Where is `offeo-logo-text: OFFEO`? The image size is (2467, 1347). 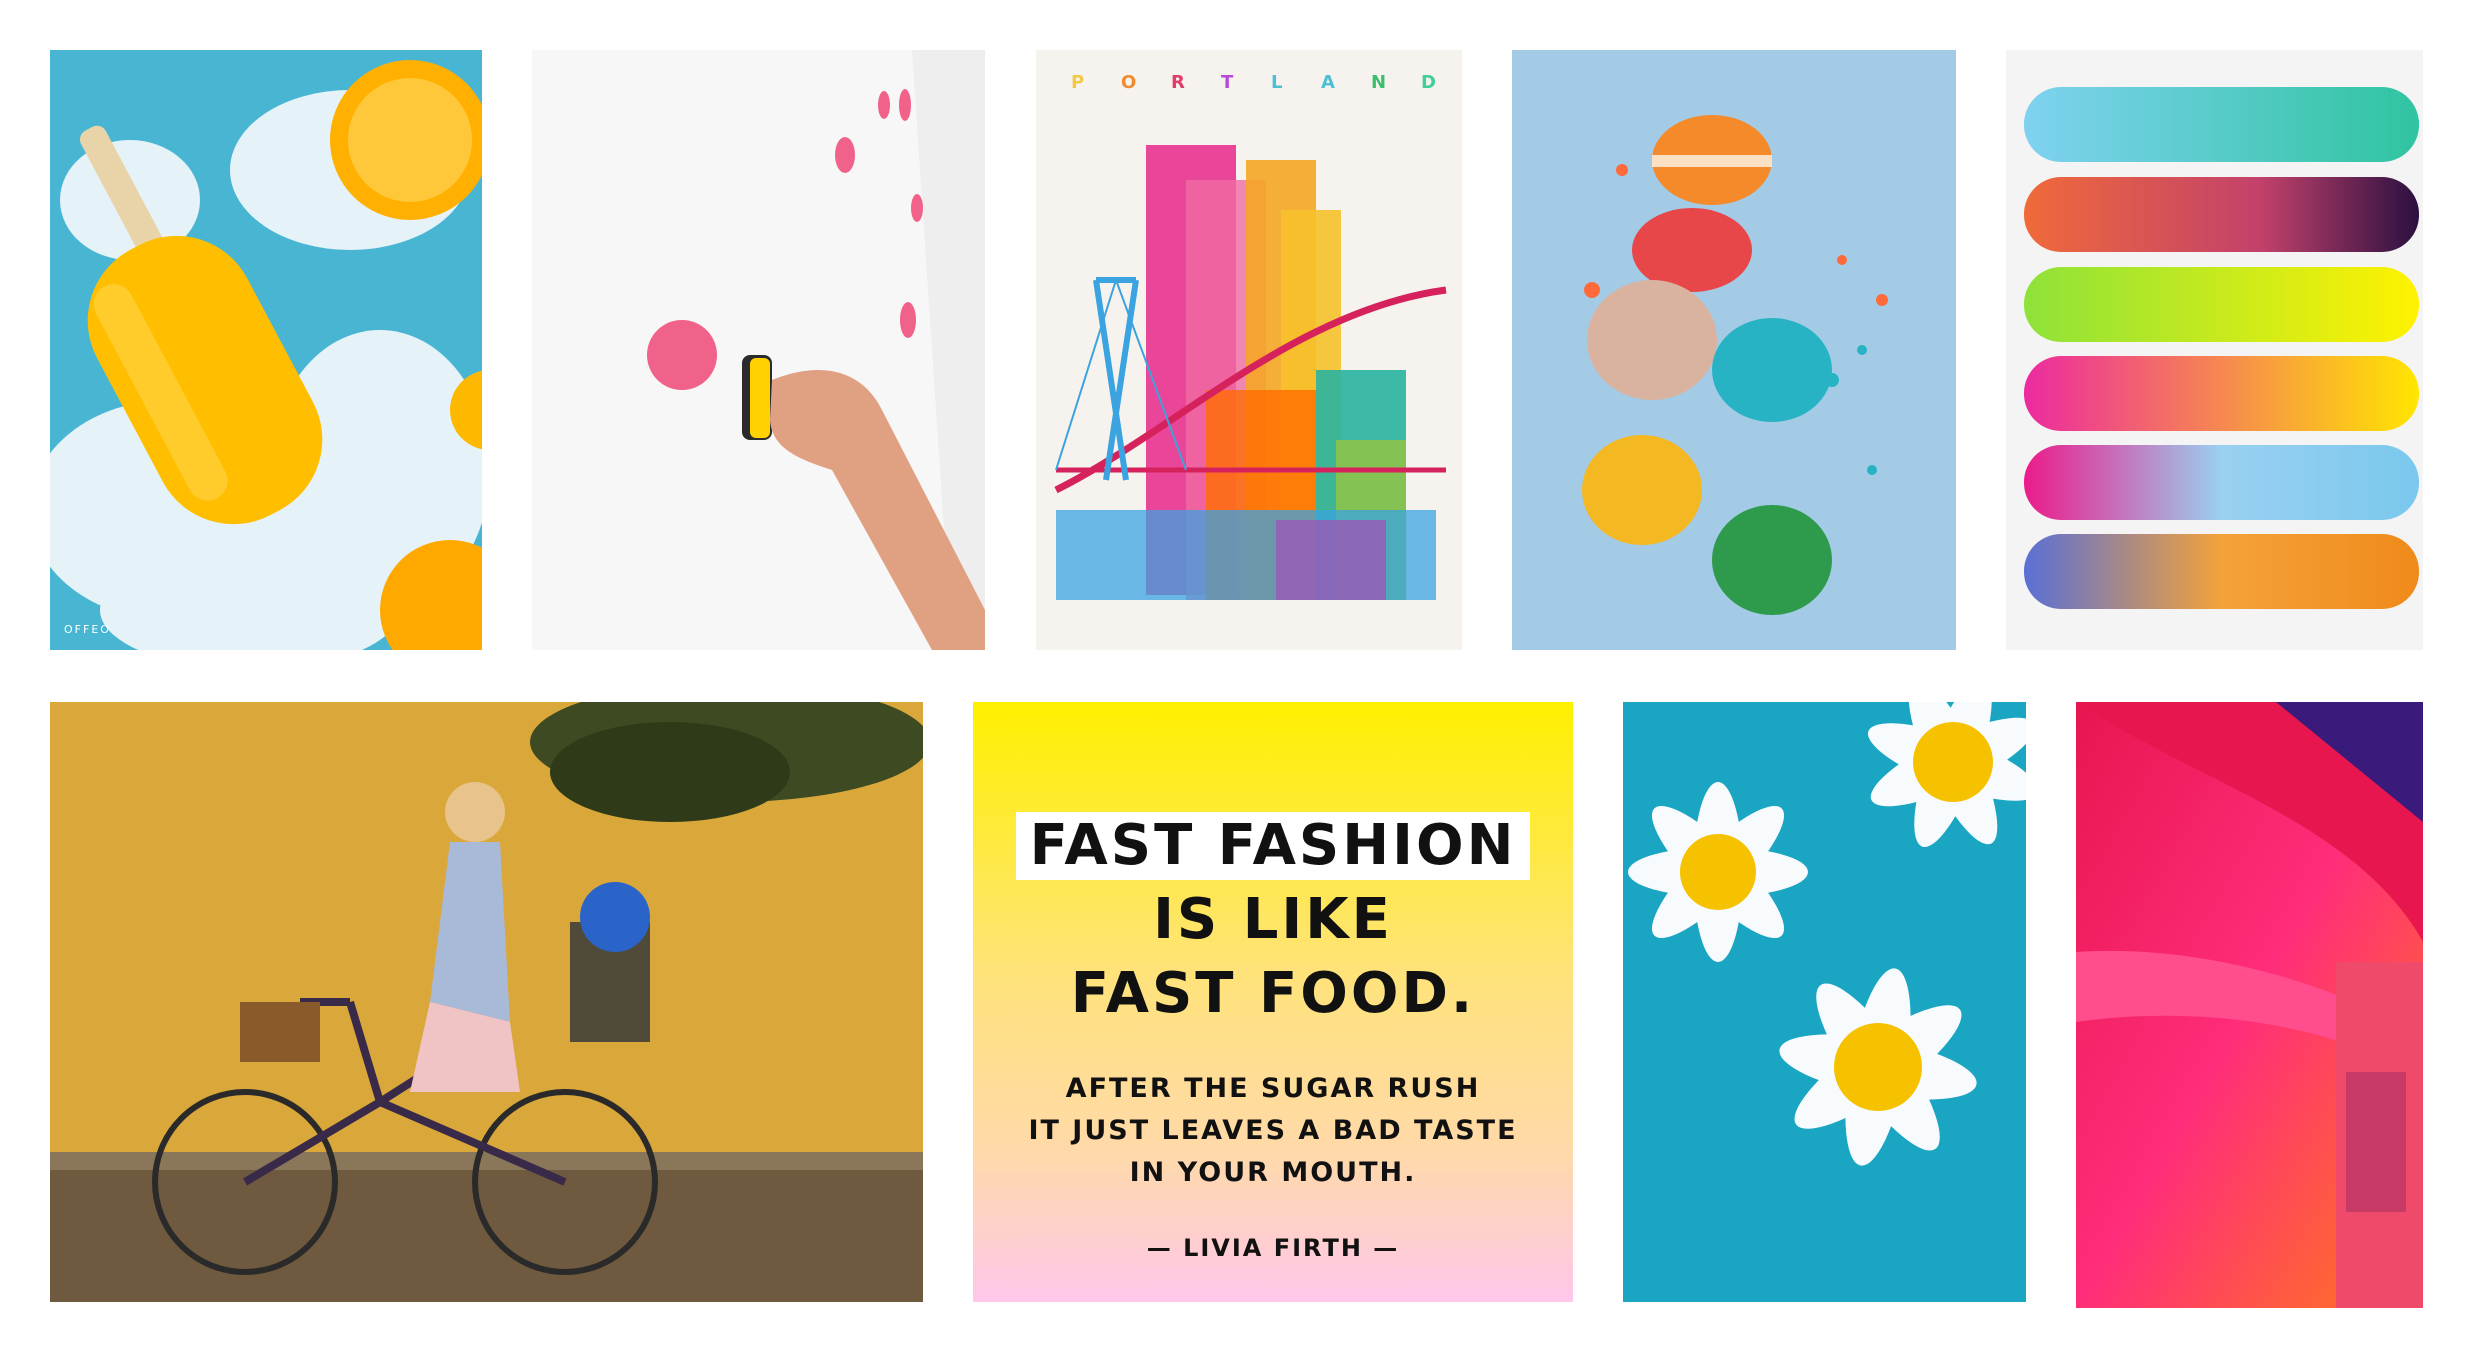
offeo-logo-text: OFFEO is located at coordinates (87, 629).